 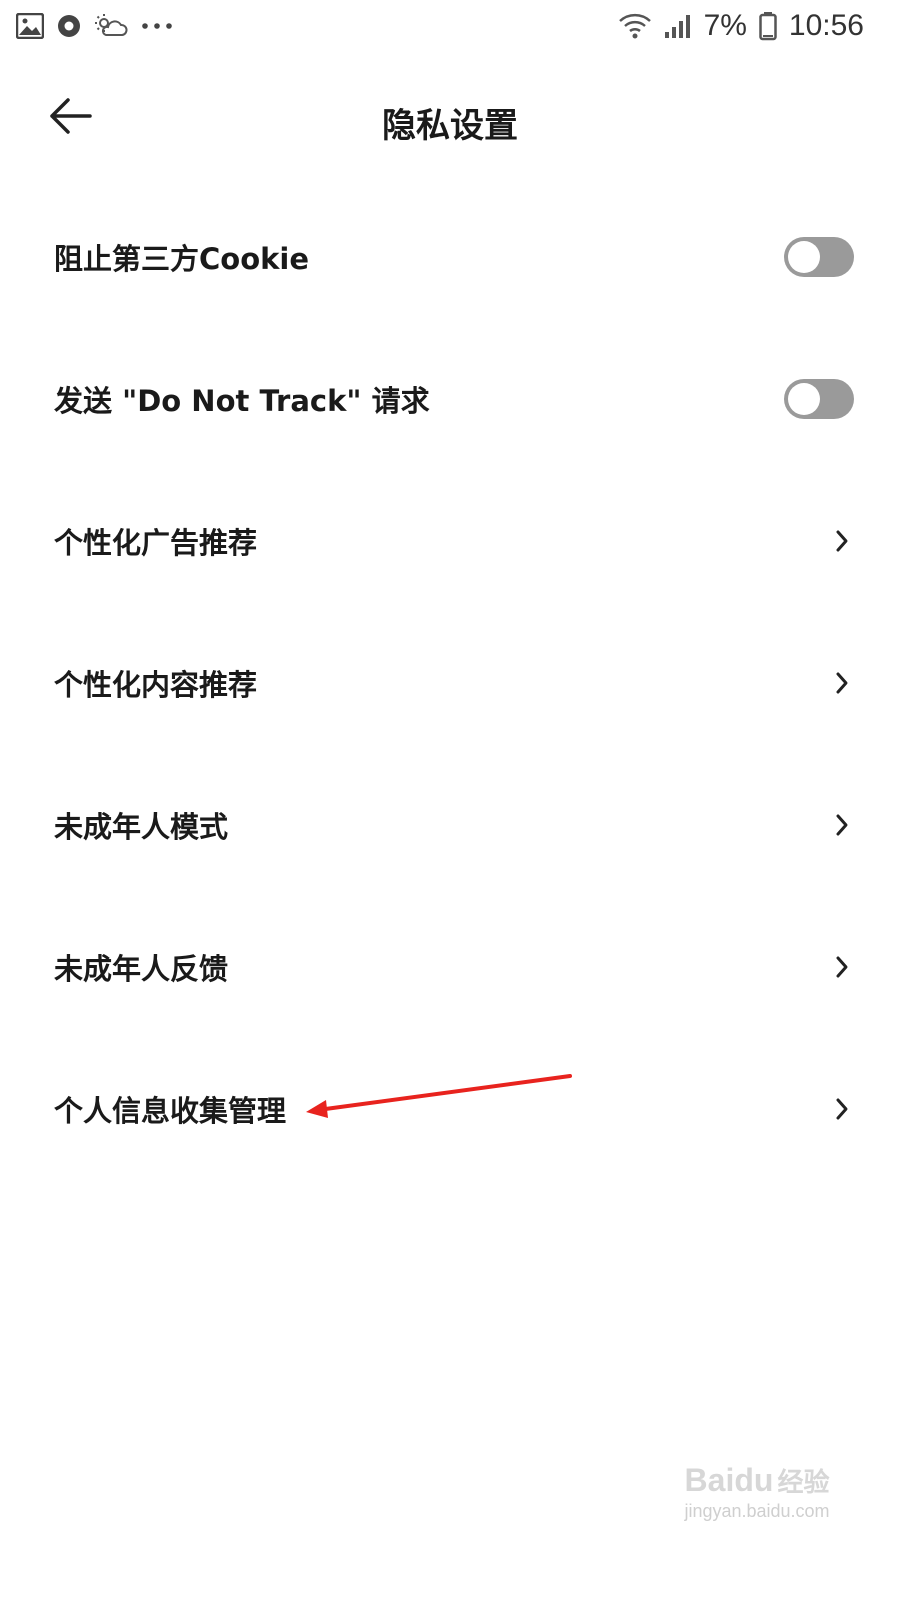 What do you see at coordinates (141, 827) in the screenshot?
I see `setting-label: 未成年人模式` at bounding box center [141, 827].